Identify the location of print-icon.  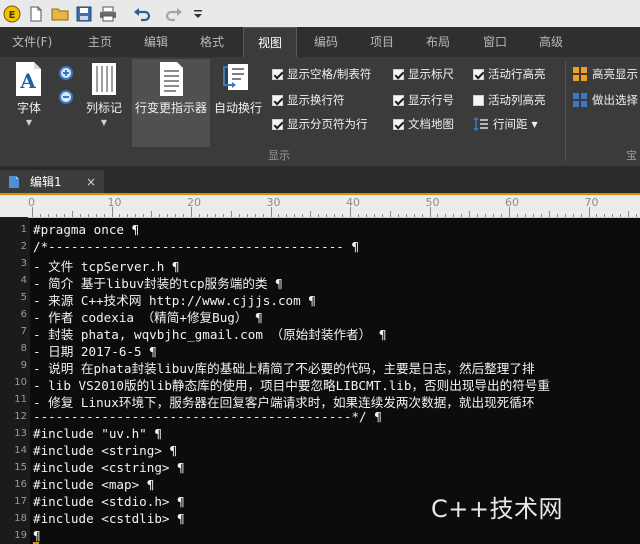
(108, 14).